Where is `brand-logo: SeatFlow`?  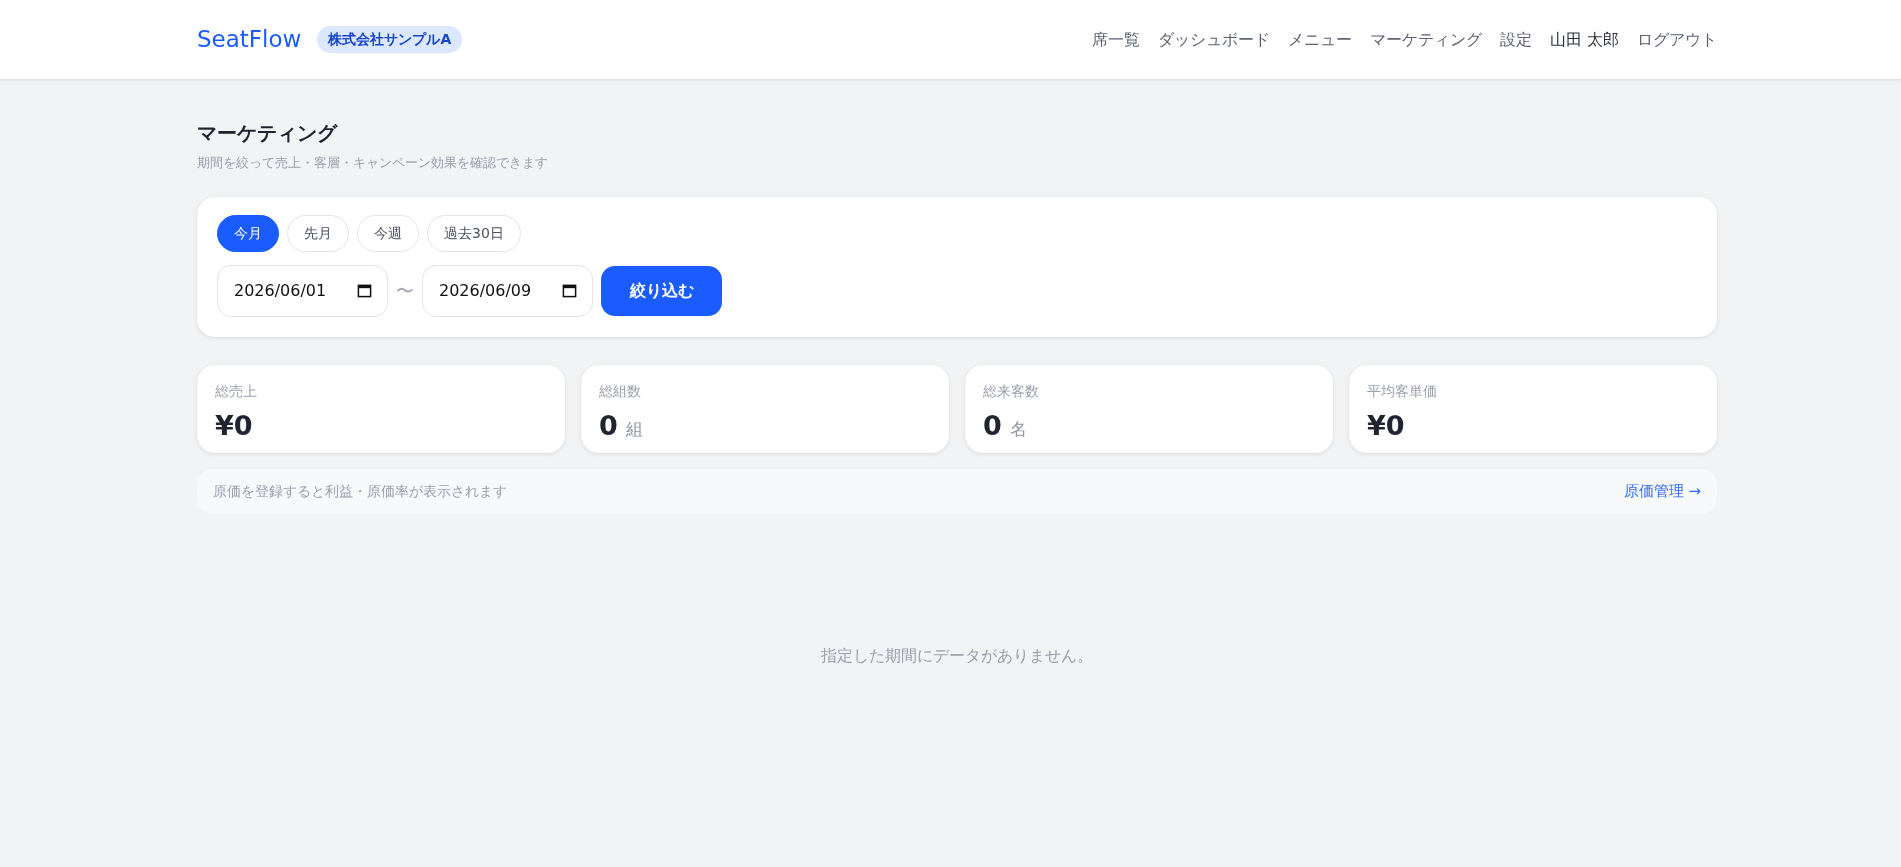 brand-logo: SeatFlow is located at coordinates (249, 39).